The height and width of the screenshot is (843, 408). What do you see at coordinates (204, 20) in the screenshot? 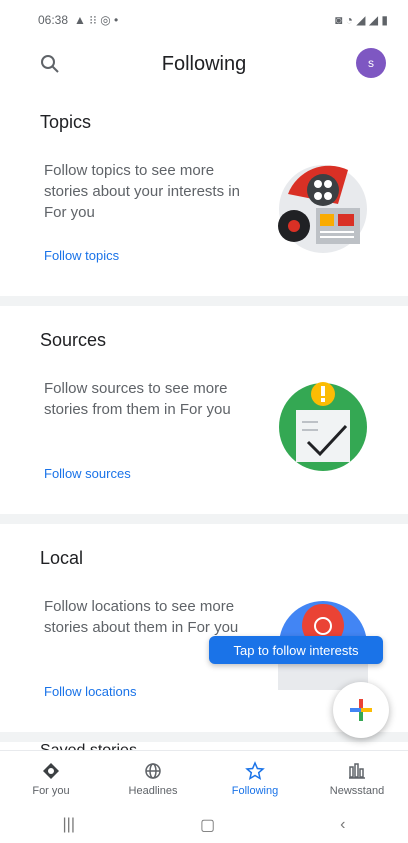
I see `status-bar: 06:38 ▲ ⁝⁝ ◎ • ◙ ◔ ◢ ◢ ▮` at bounding box center [204, 20].